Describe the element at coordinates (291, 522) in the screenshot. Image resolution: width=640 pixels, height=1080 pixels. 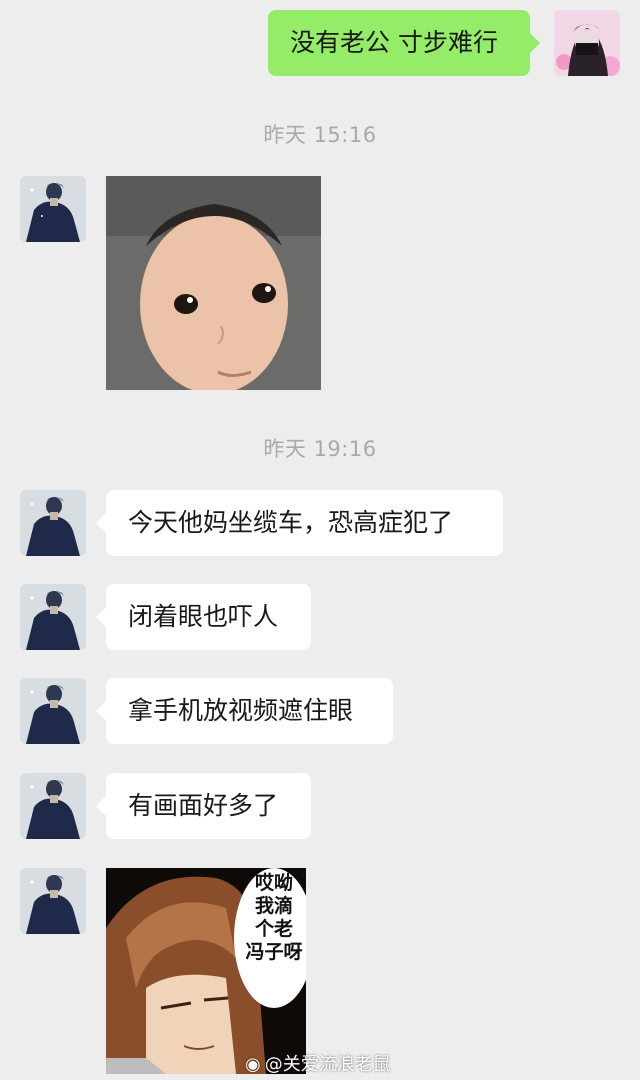
I see `message-text: 今天他妈坐缆车，恐高症犯了` at that location.